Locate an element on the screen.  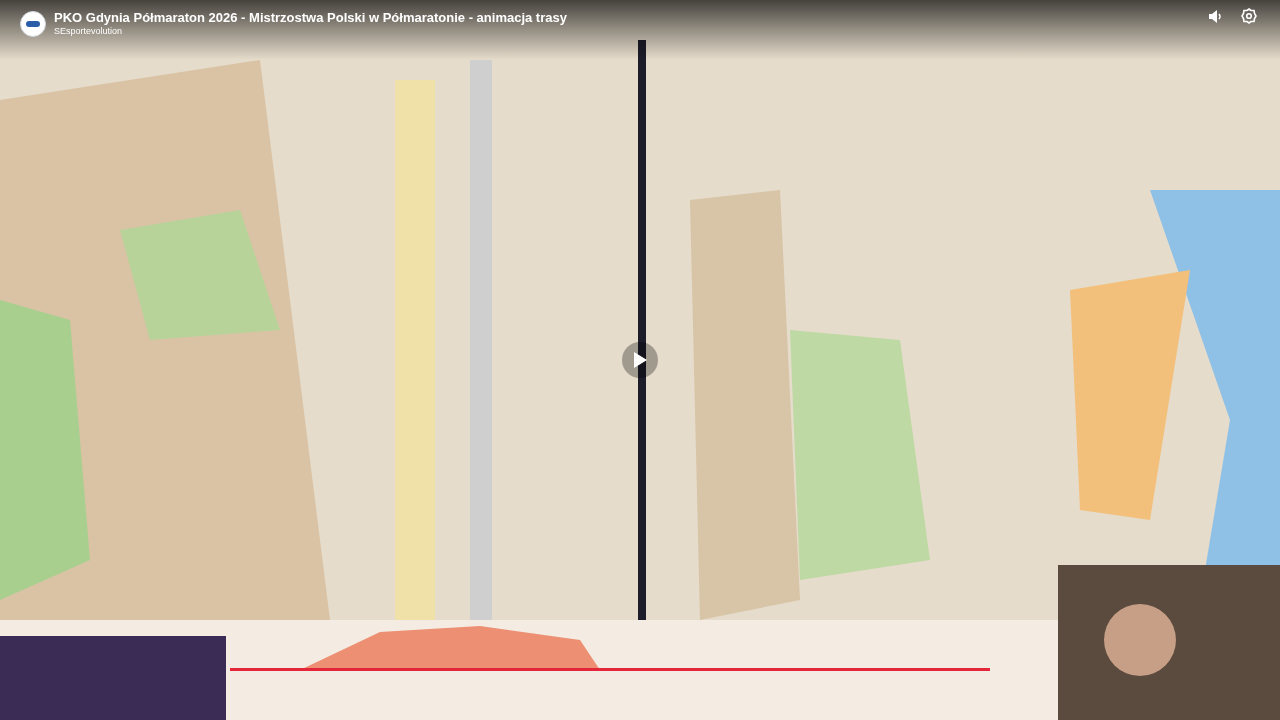
video-title: PKO Gdynia Półmaraton 2026 - Mistrzostwa Polski w Półmaratonie - animacja trasy is located at coordinates (310, 18).